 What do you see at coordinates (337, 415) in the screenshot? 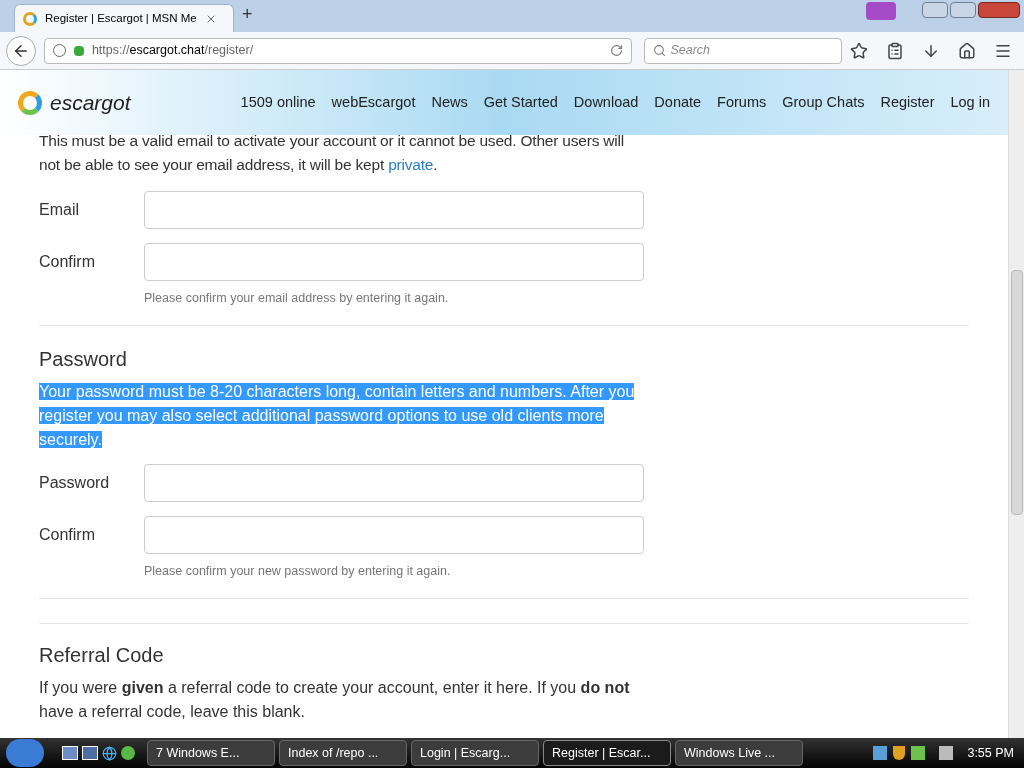
I see `password-intro: Your password must be 8-20 characters long, contain letters and numbers. After you register you may also select additional password options to use old clients more securely.` at bounding box center [337, 415].